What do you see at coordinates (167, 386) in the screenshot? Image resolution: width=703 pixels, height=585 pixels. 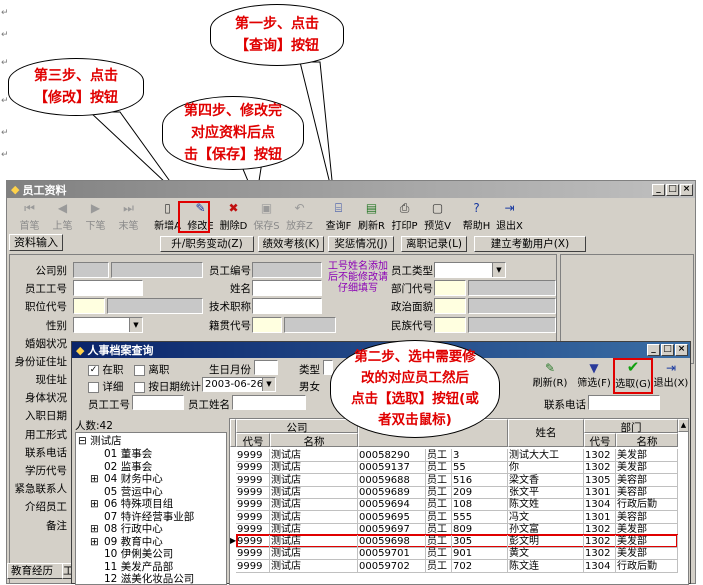 I see `by-date-checkbox: 按日期统计` at bounding box center [167, 386].